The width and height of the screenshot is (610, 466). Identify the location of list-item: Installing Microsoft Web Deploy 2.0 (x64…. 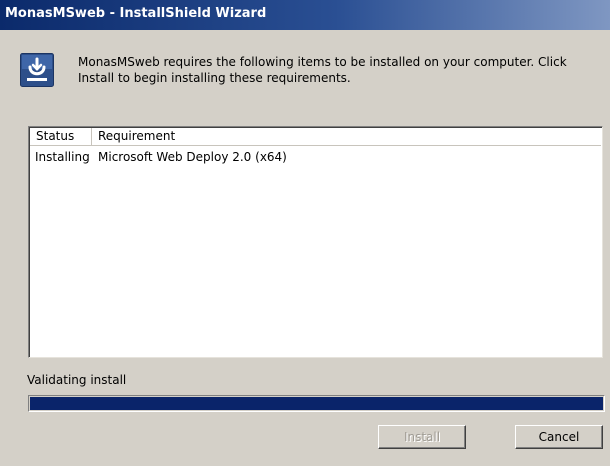
(315, 157).